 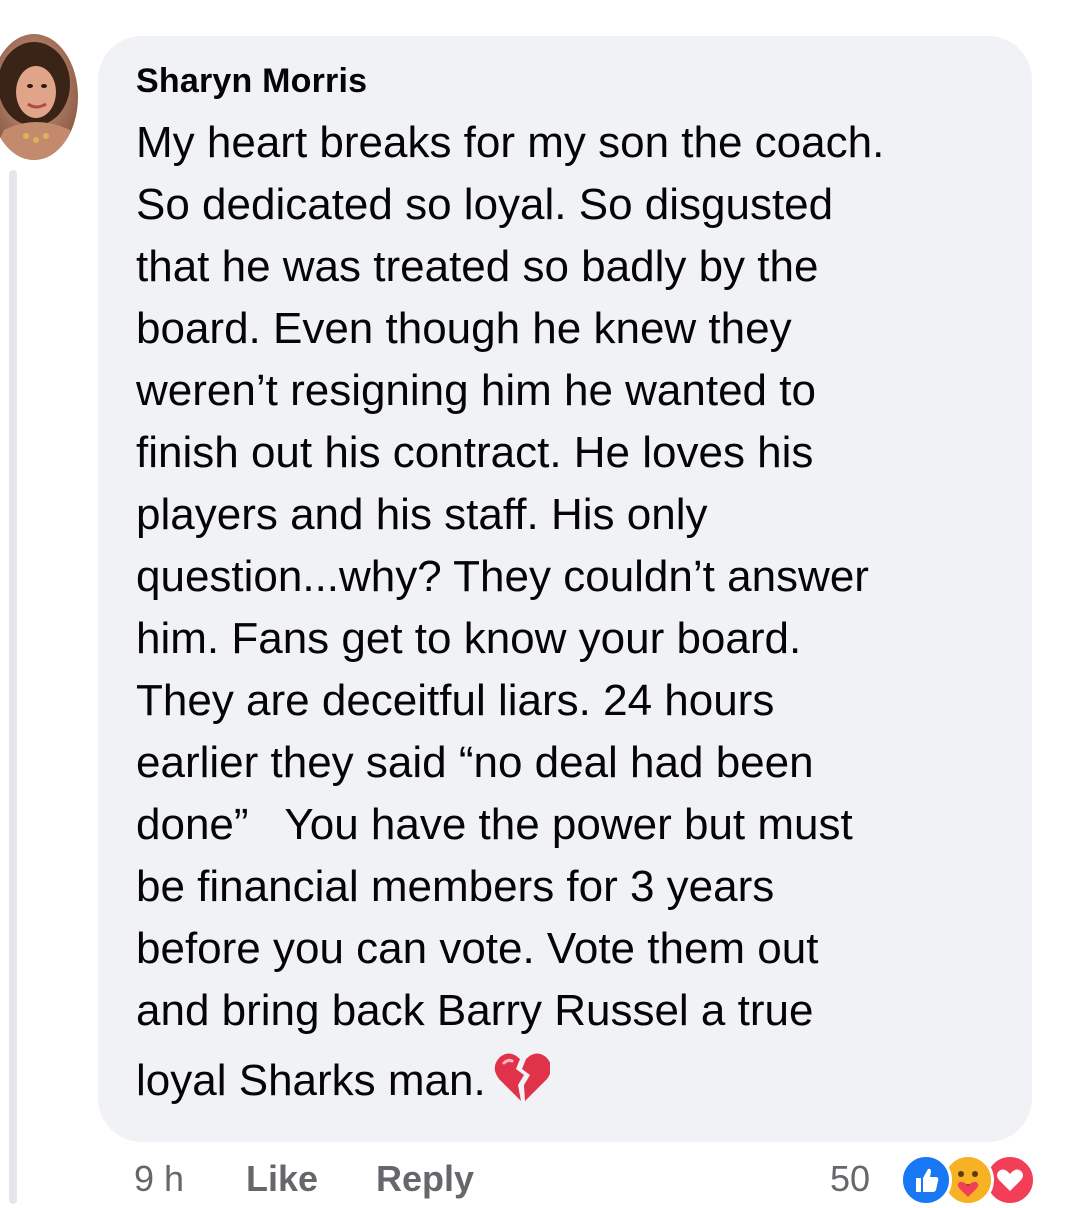 I want to click on avatar, so click(x=39, y=97).